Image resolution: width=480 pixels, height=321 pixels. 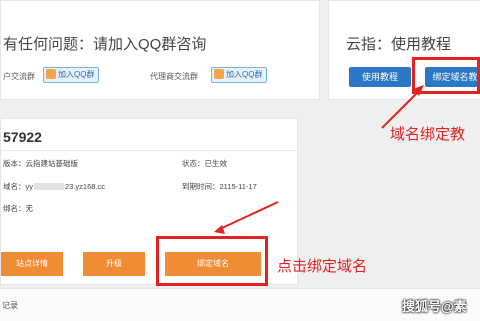 I want to click on blurred-text, so click(x=49, y=186).